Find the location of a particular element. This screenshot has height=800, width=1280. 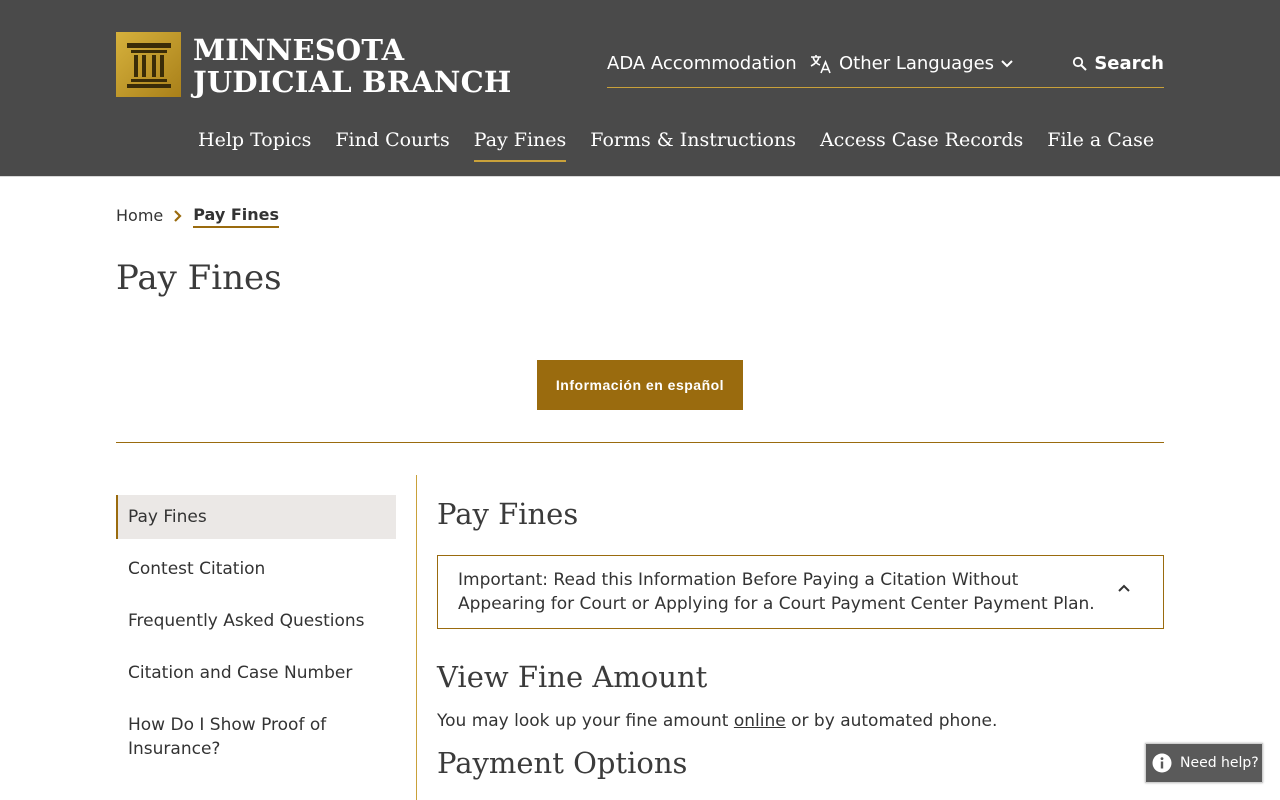

sidebar-item-pay-fines: Pay Fines is located at coordinates (256, 517).